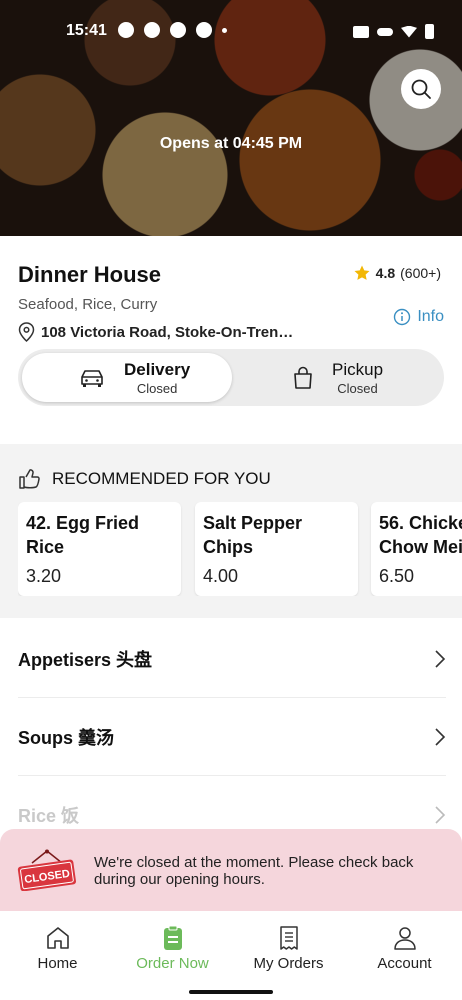 Image resolution: width=462 pixels, height=1000 pixels. What do you see at coordinates (26, 332) in the screenshot?
I see `location-pin-icon` at bounding box center [26, 332].